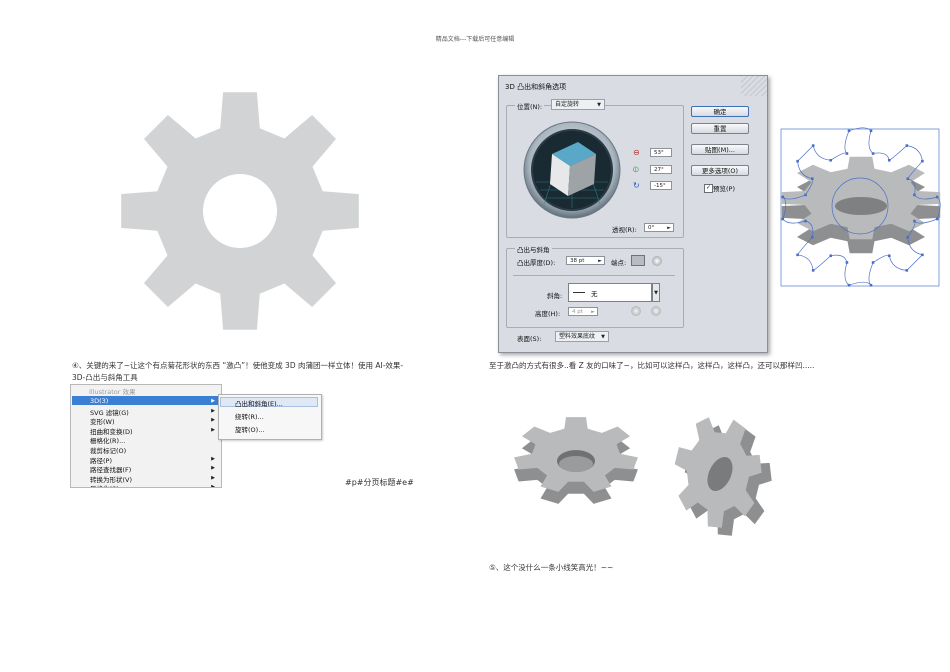  What do you see at coordinates (112, 392) in the screenshot?
I see `menu-header: Illustrator 效果` at bounding box center [112, 392].